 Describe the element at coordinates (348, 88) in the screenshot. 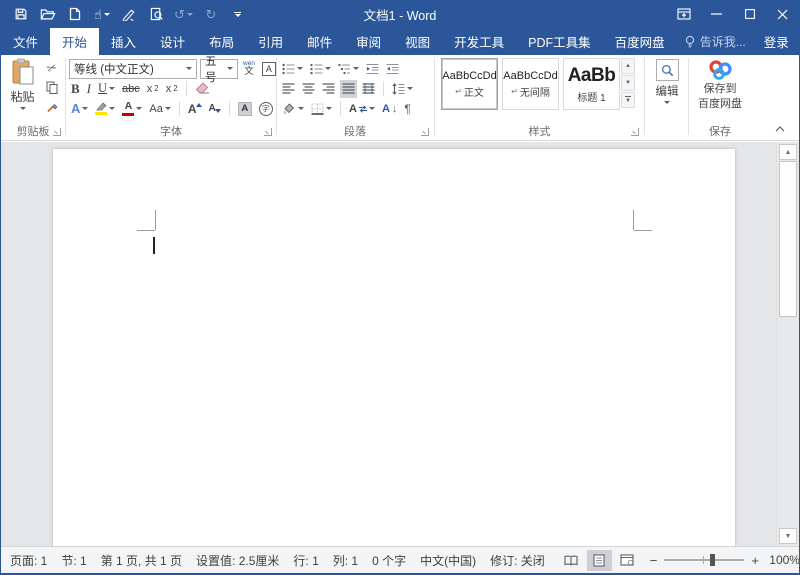

I see `justify-button` at that location.